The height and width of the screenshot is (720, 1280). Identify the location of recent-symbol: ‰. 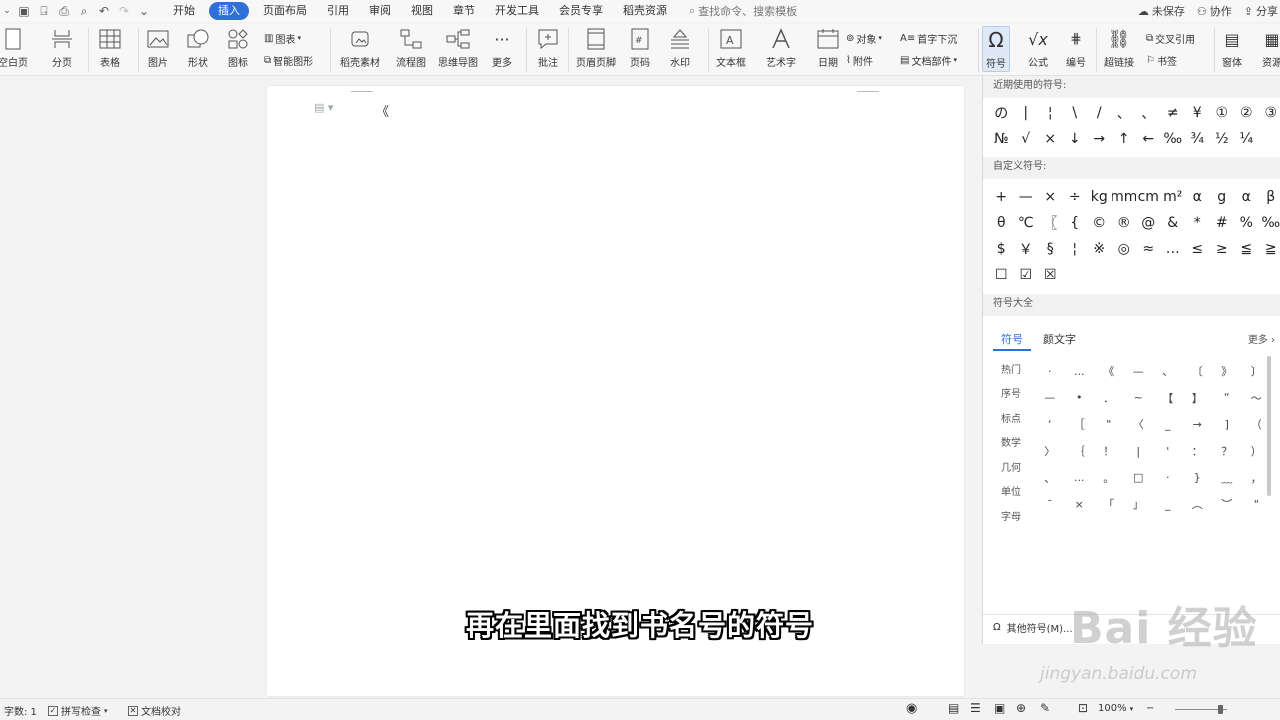
(1173, 139).